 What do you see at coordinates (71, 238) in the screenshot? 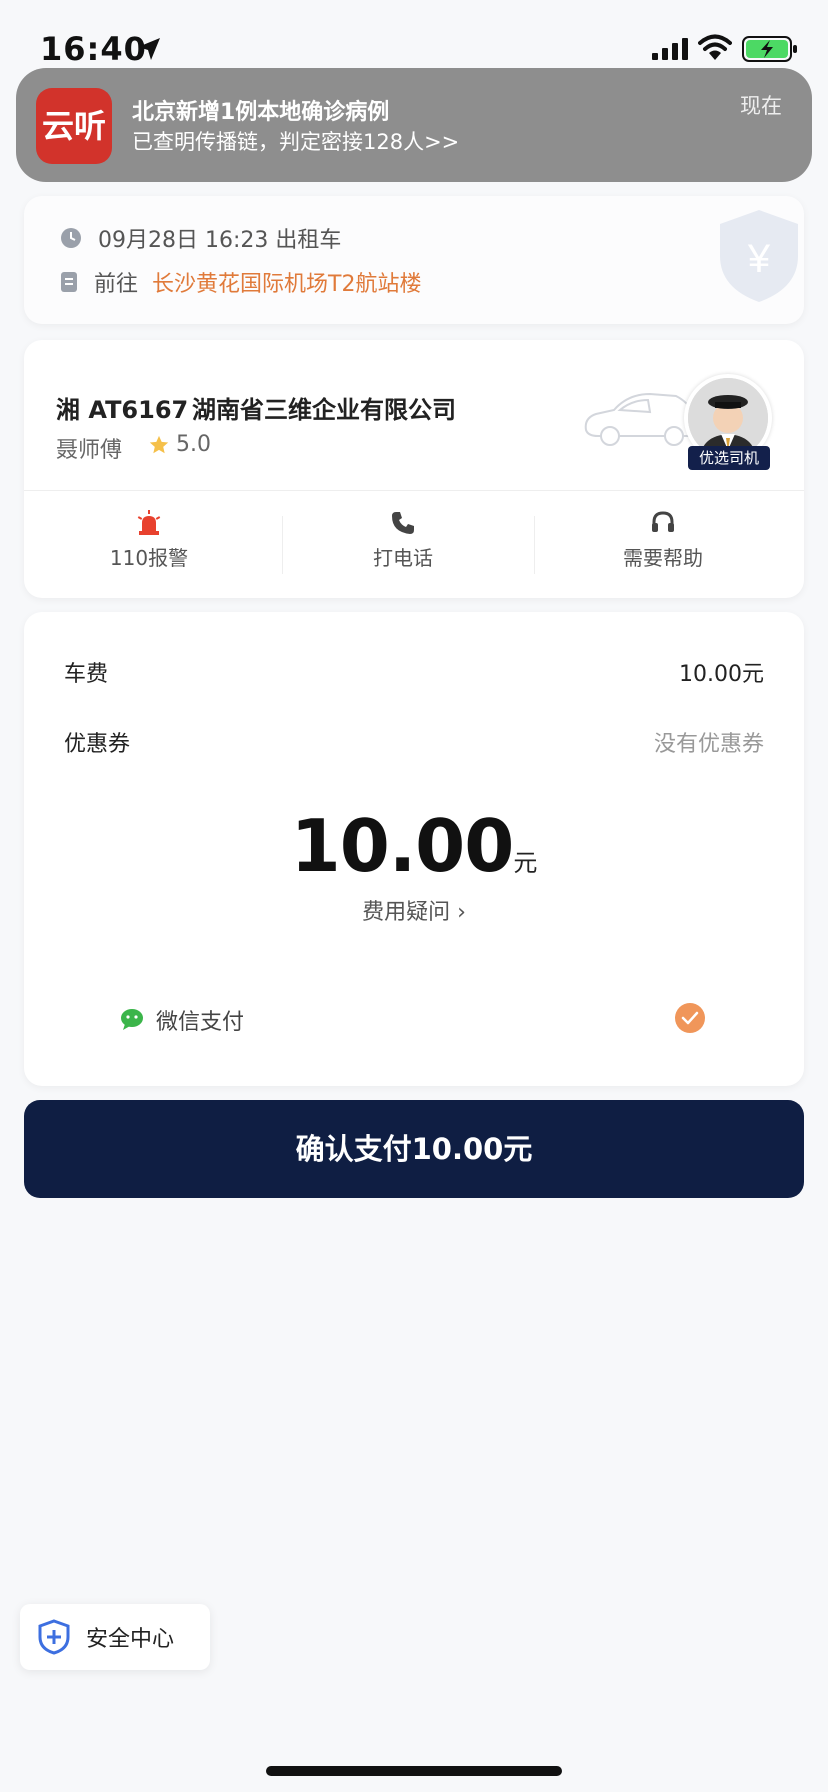
I see `clock-icon` at bounding box center [71, 238].